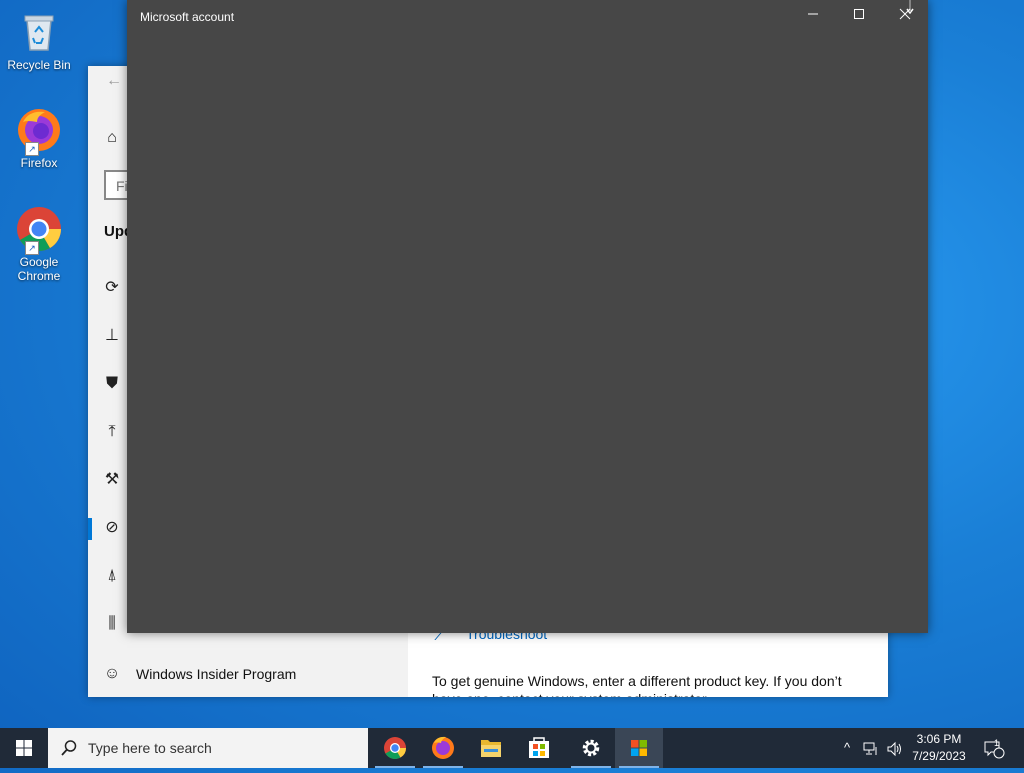 The width and height of the screenshot is (1024, 773). What do you see at coordinates (39, 230) in the screenshot?
I see `chrome-icon: ↗` at bounding box center [39, 230].